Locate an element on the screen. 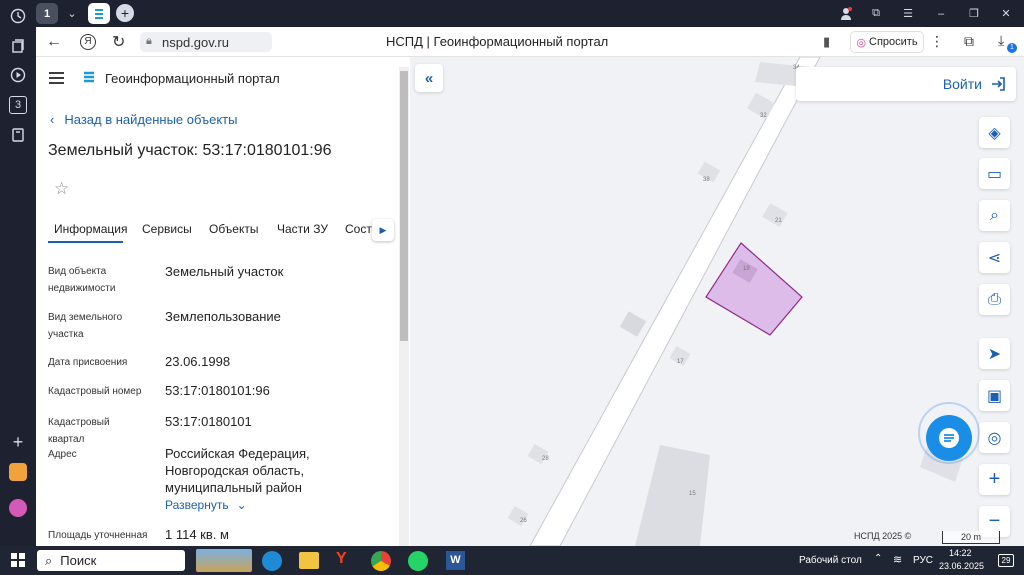  house-number: 26 is located at coordinates (523, 521).